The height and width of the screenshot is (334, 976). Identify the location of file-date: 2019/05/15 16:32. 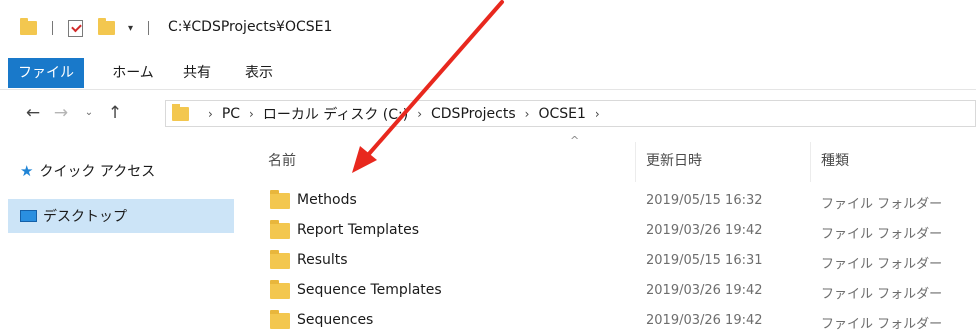
(704, 200).